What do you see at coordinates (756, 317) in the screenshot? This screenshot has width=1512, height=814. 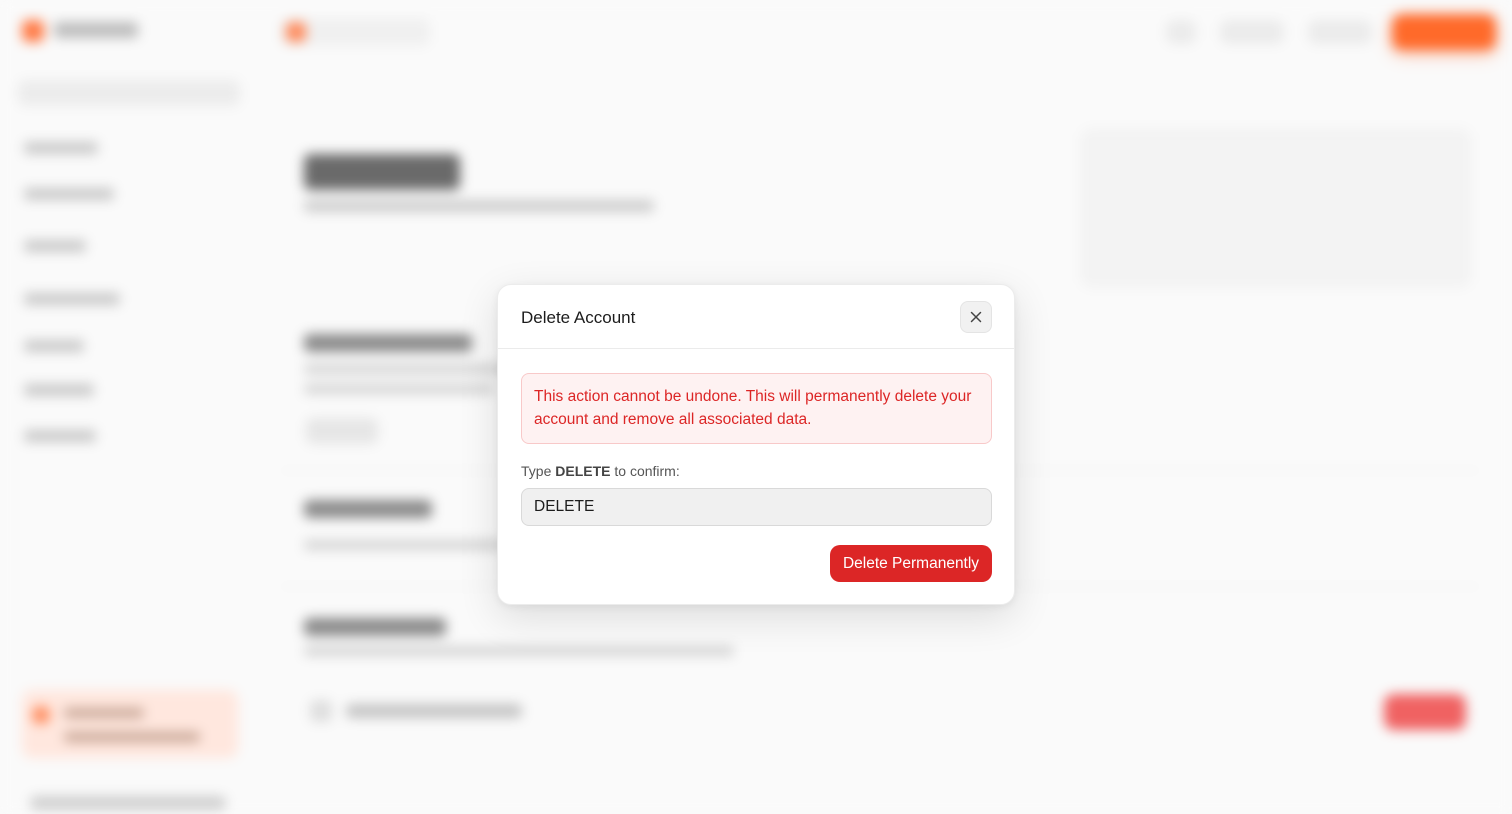 I see `dialog-header: Delete Account` at bounding box center [756, 317].